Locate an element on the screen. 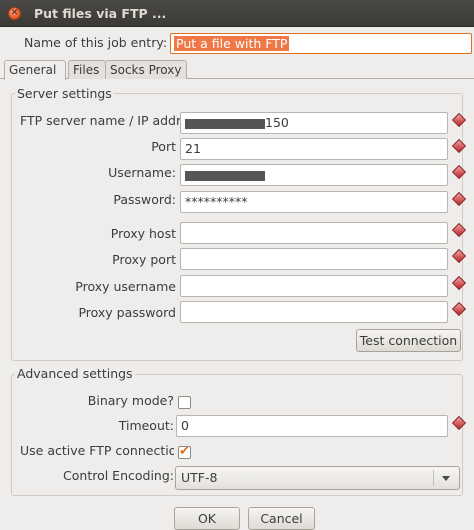  redacted-username is located at coordinates (225, 175).